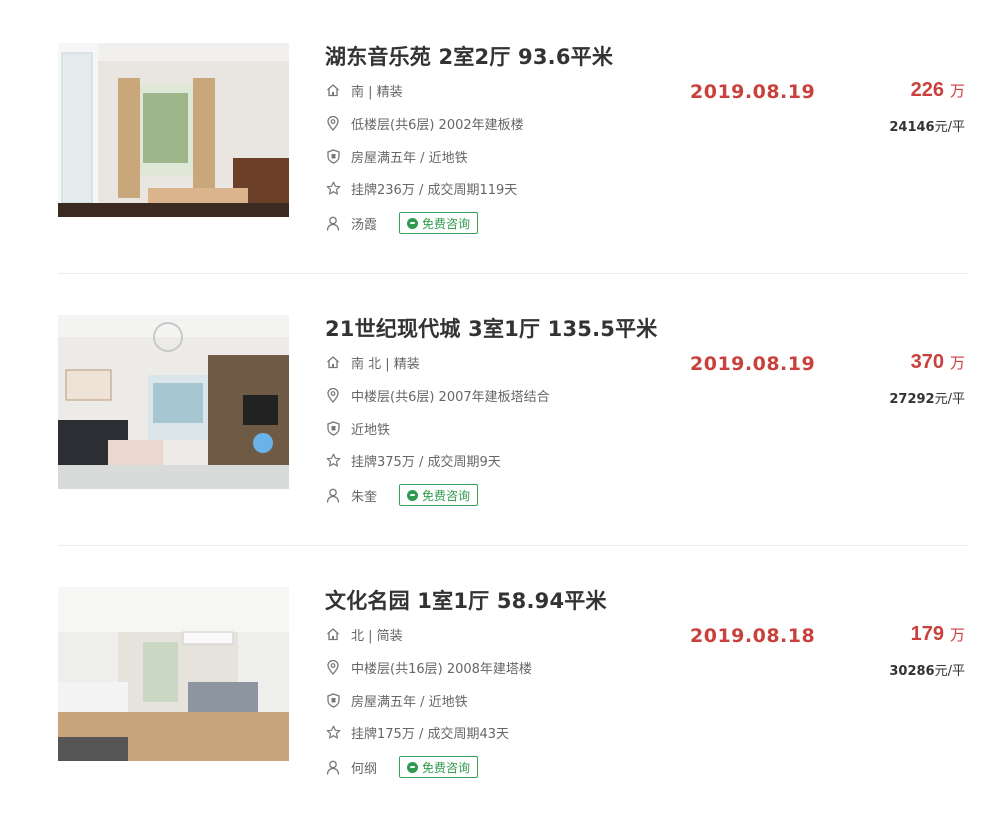 This screenshot has height=818, width=1006. I want to click on tags-text: 近地铁, so click(371, 430).